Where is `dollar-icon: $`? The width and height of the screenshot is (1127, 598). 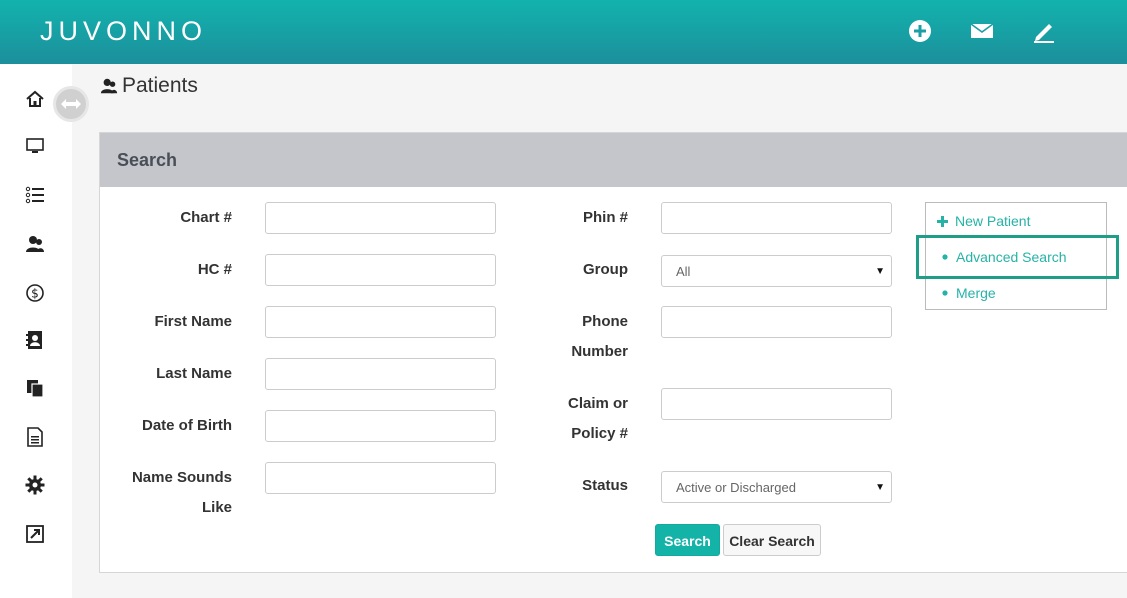 dollar-icon: $ is located at coordinates (35, 293).